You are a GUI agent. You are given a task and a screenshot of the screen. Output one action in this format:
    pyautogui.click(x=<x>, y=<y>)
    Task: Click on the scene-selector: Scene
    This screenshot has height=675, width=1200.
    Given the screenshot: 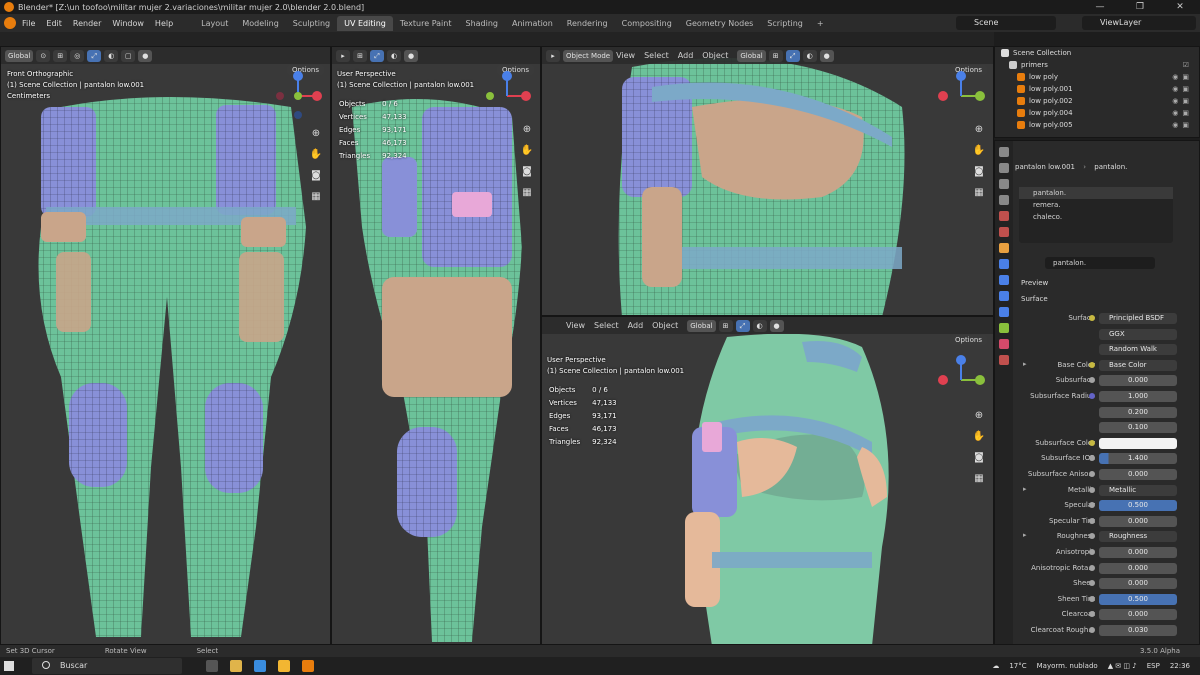 What is the action you would take?
    pyautogui.click(x=1006, y=23)
    